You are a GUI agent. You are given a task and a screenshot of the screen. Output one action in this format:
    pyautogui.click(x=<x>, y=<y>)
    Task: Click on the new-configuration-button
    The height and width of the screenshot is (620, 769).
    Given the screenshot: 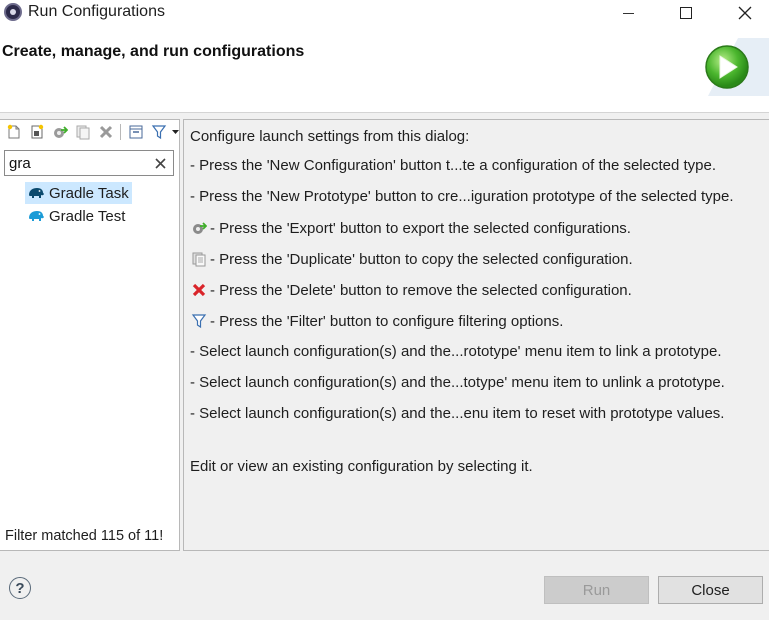 What is the action you would take?
    pyautogui.click(x=13, y=132)
    